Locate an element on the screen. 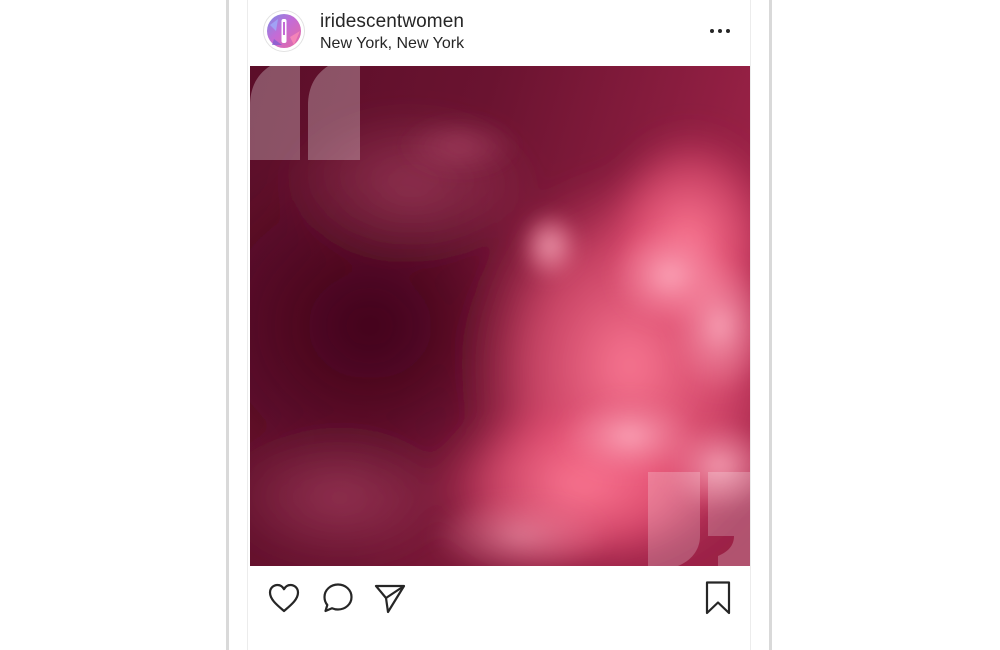  bookmark-icon is located at coordinates (718, 598).